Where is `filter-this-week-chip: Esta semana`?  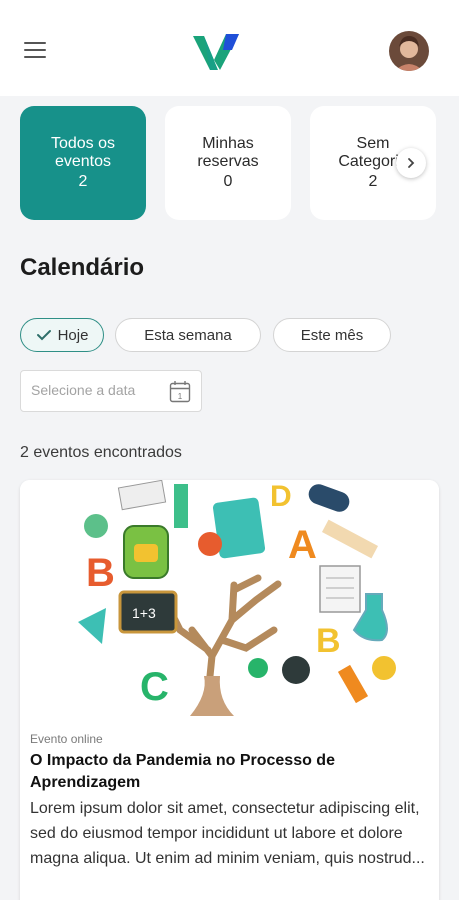
filter-this-week-chip: Esta semana is located at coordinates (188, 335).